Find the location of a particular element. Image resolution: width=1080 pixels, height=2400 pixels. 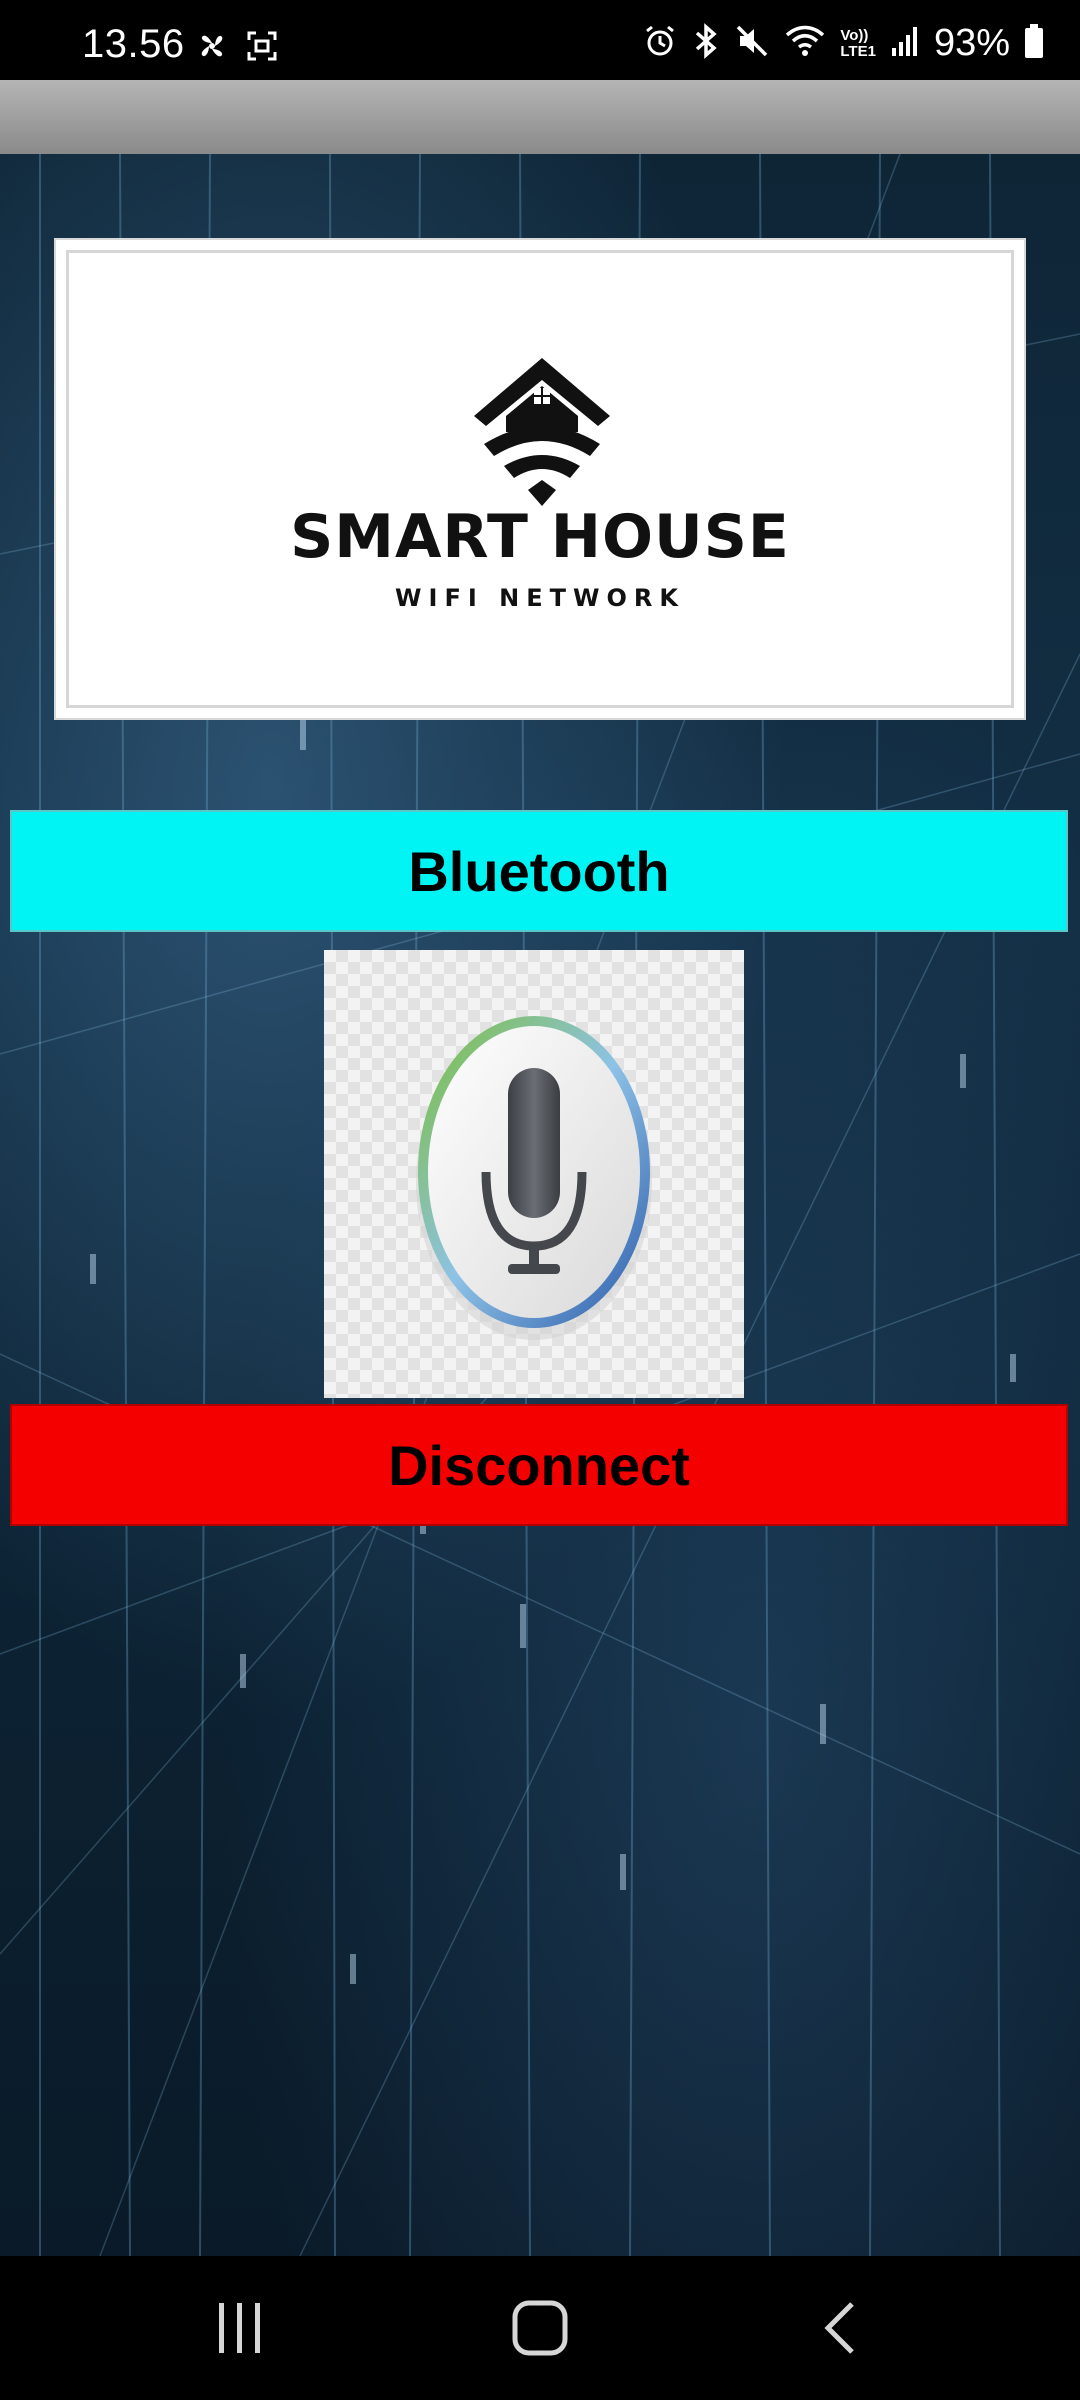

app-bar is located at coordinates (540, 117).